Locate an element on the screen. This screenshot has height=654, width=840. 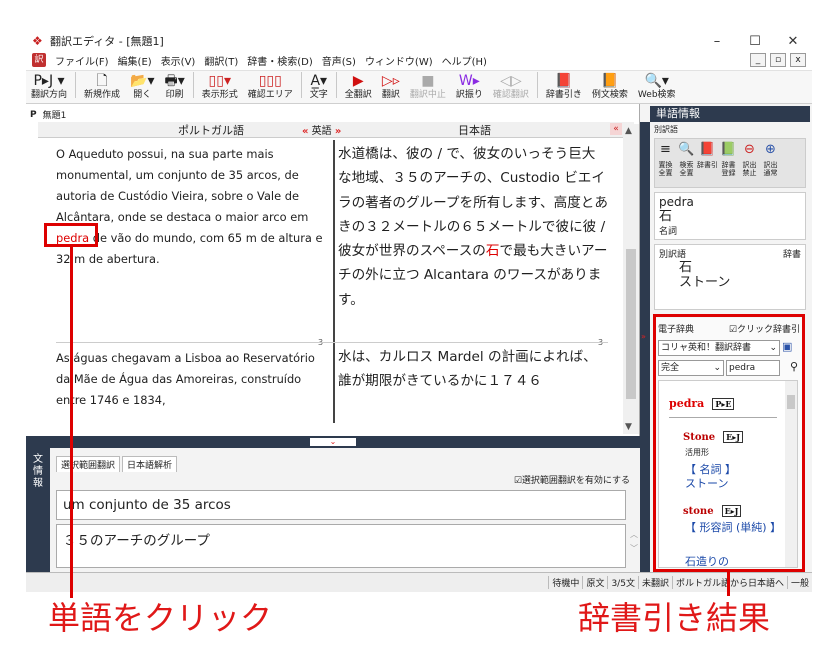
alt-translation-list: 別訳語 辞書 石 ストーン is located at coordinates (730, 277).